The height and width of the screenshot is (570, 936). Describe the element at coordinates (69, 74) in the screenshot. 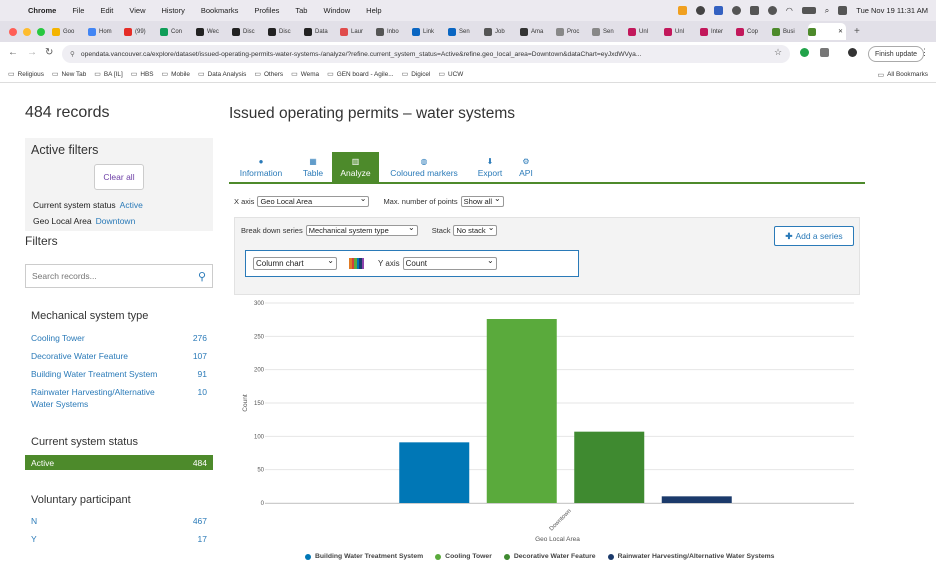

I see `bookmark-item: ▭ New Tab` at that location.